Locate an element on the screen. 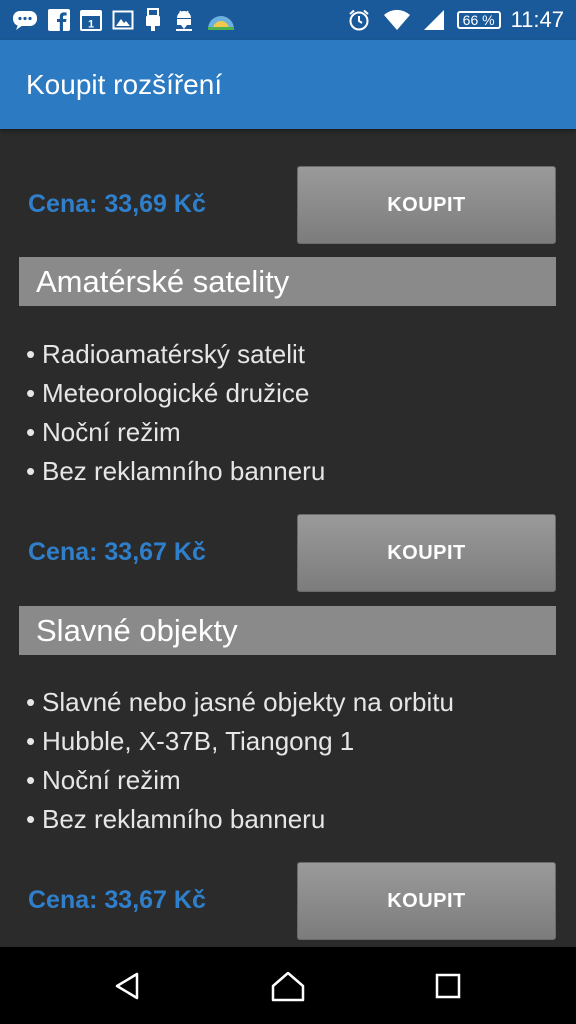  recents-button is located at coordinates (448, 986).